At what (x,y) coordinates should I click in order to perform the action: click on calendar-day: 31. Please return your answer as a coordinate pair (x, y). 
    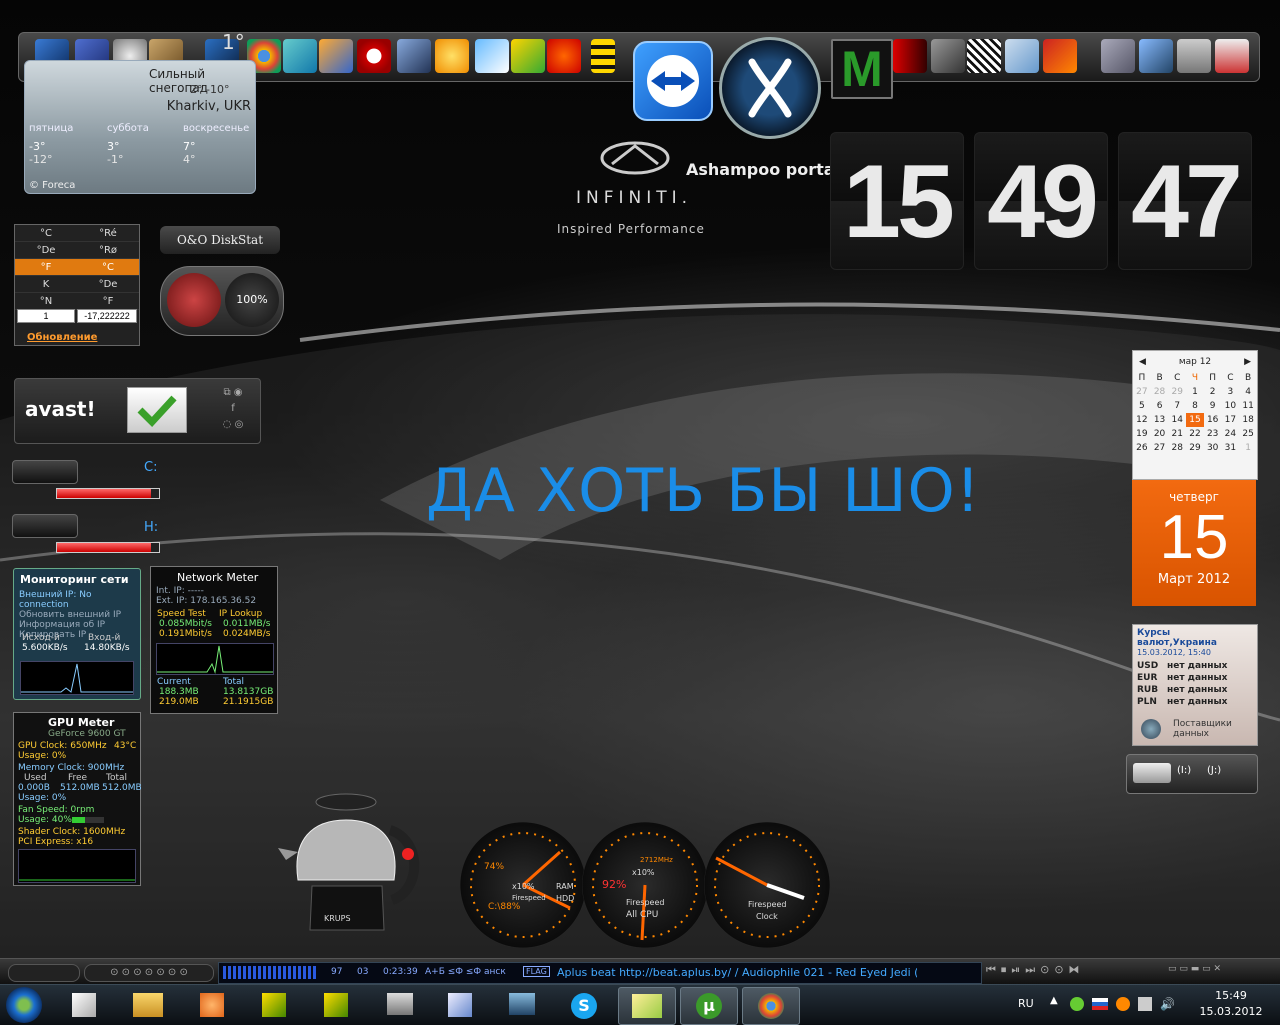
    Looking at the image, I should click on (1231, 448).